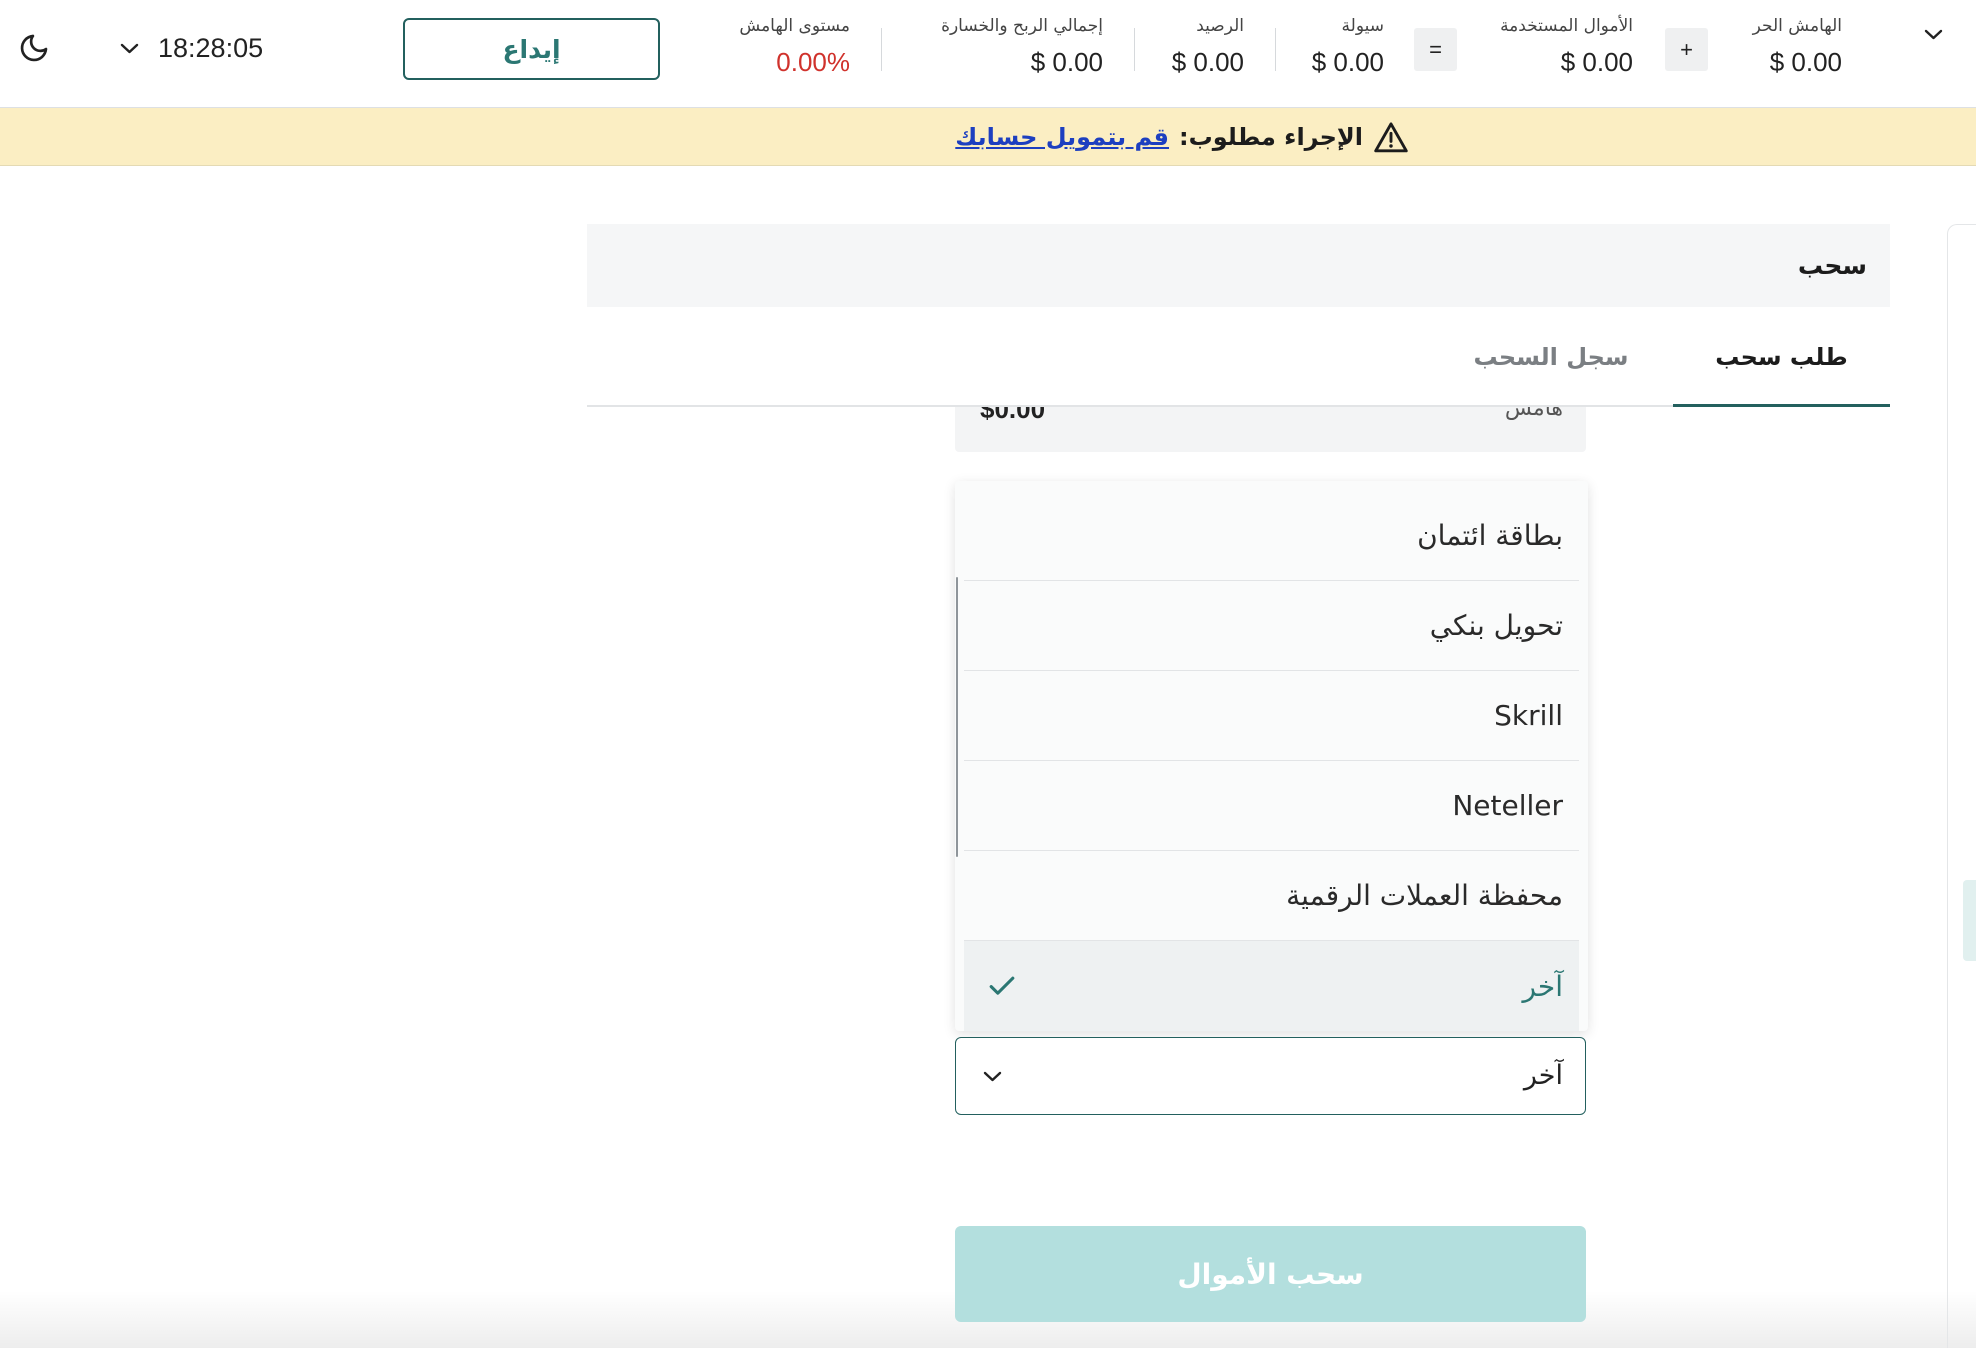 Image resolution: width=1976 pixels, height=1348 pixels. I want to click on method-option-label: محفظة العملات الرقمية, so click(1424, 895).